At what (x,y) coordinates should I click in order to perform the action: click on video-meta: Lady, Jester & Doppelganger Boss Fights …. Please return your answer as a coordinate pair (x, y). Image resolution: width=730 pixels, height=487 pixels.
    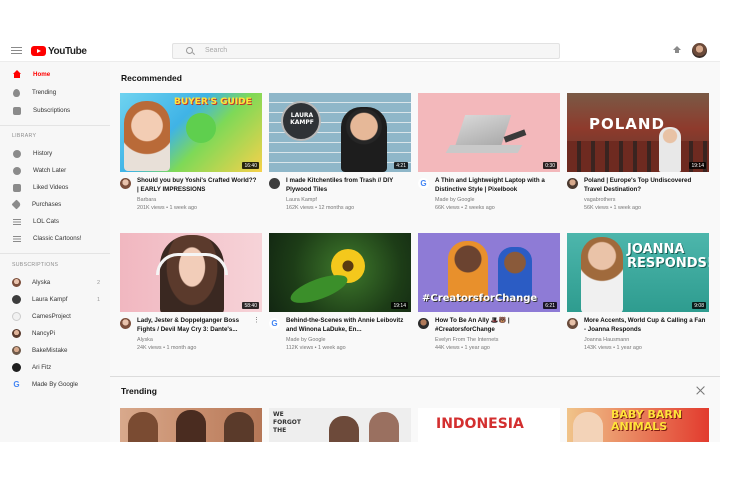
    Looking at the image, I should click on (191, 338).